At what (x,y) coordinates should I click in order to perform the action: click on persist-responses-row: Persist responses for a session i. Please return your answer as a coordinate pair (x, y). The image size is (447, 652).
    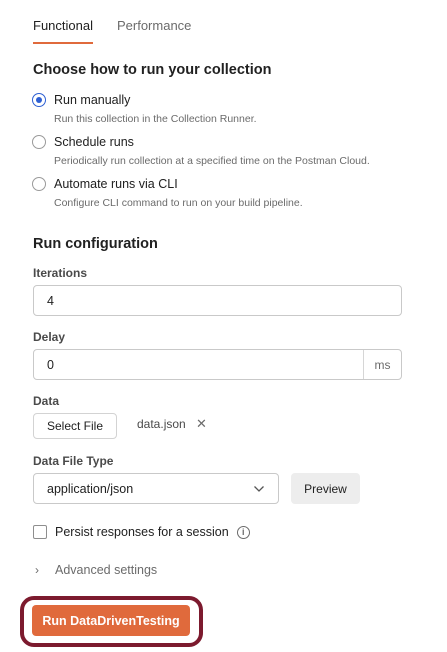
    Looking at the image, I should click on (141, 532).